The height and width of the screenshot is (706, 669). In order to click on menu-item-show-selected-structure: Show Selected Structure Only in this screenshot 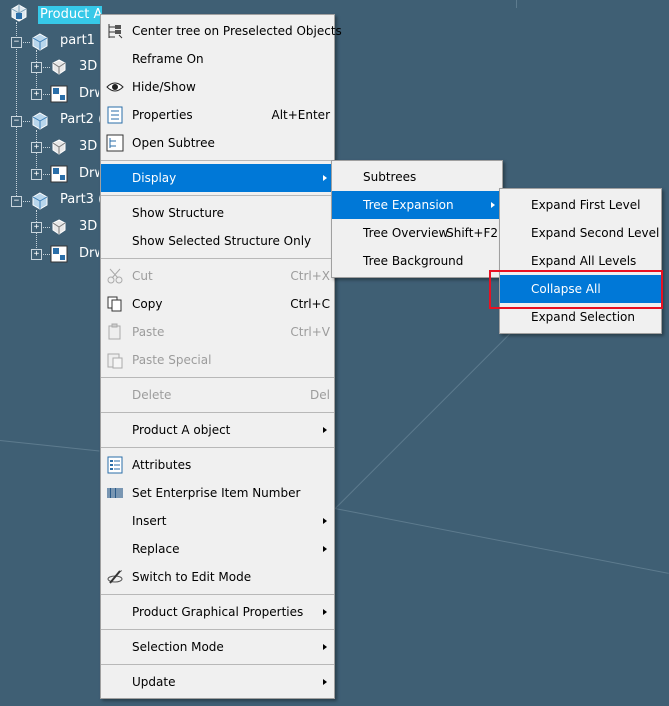, I will do `click(217, 241)`.